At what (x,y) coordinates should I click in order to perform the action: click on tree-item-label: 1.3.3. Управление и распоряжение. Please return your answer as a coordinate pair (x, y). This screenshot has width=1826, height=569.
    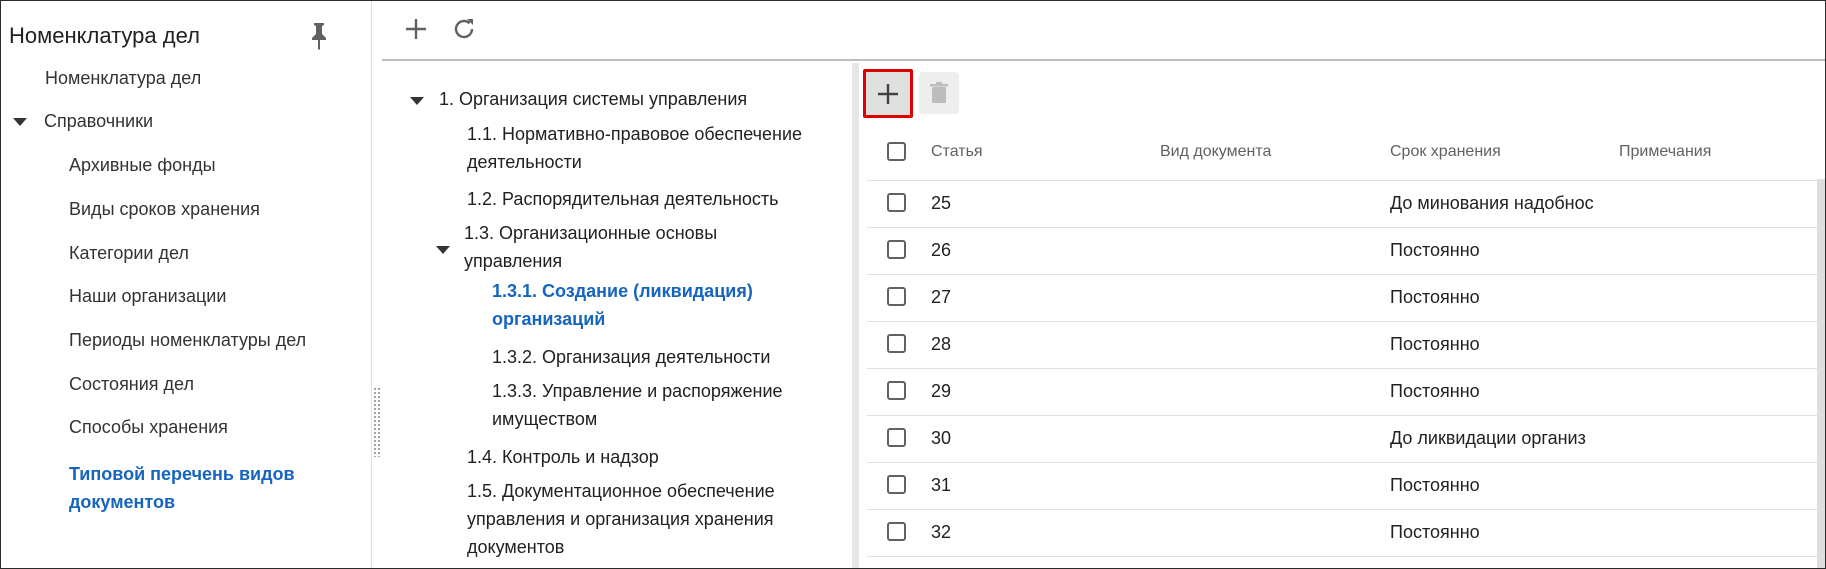
    Looking at the image, I should click on (637, 391).